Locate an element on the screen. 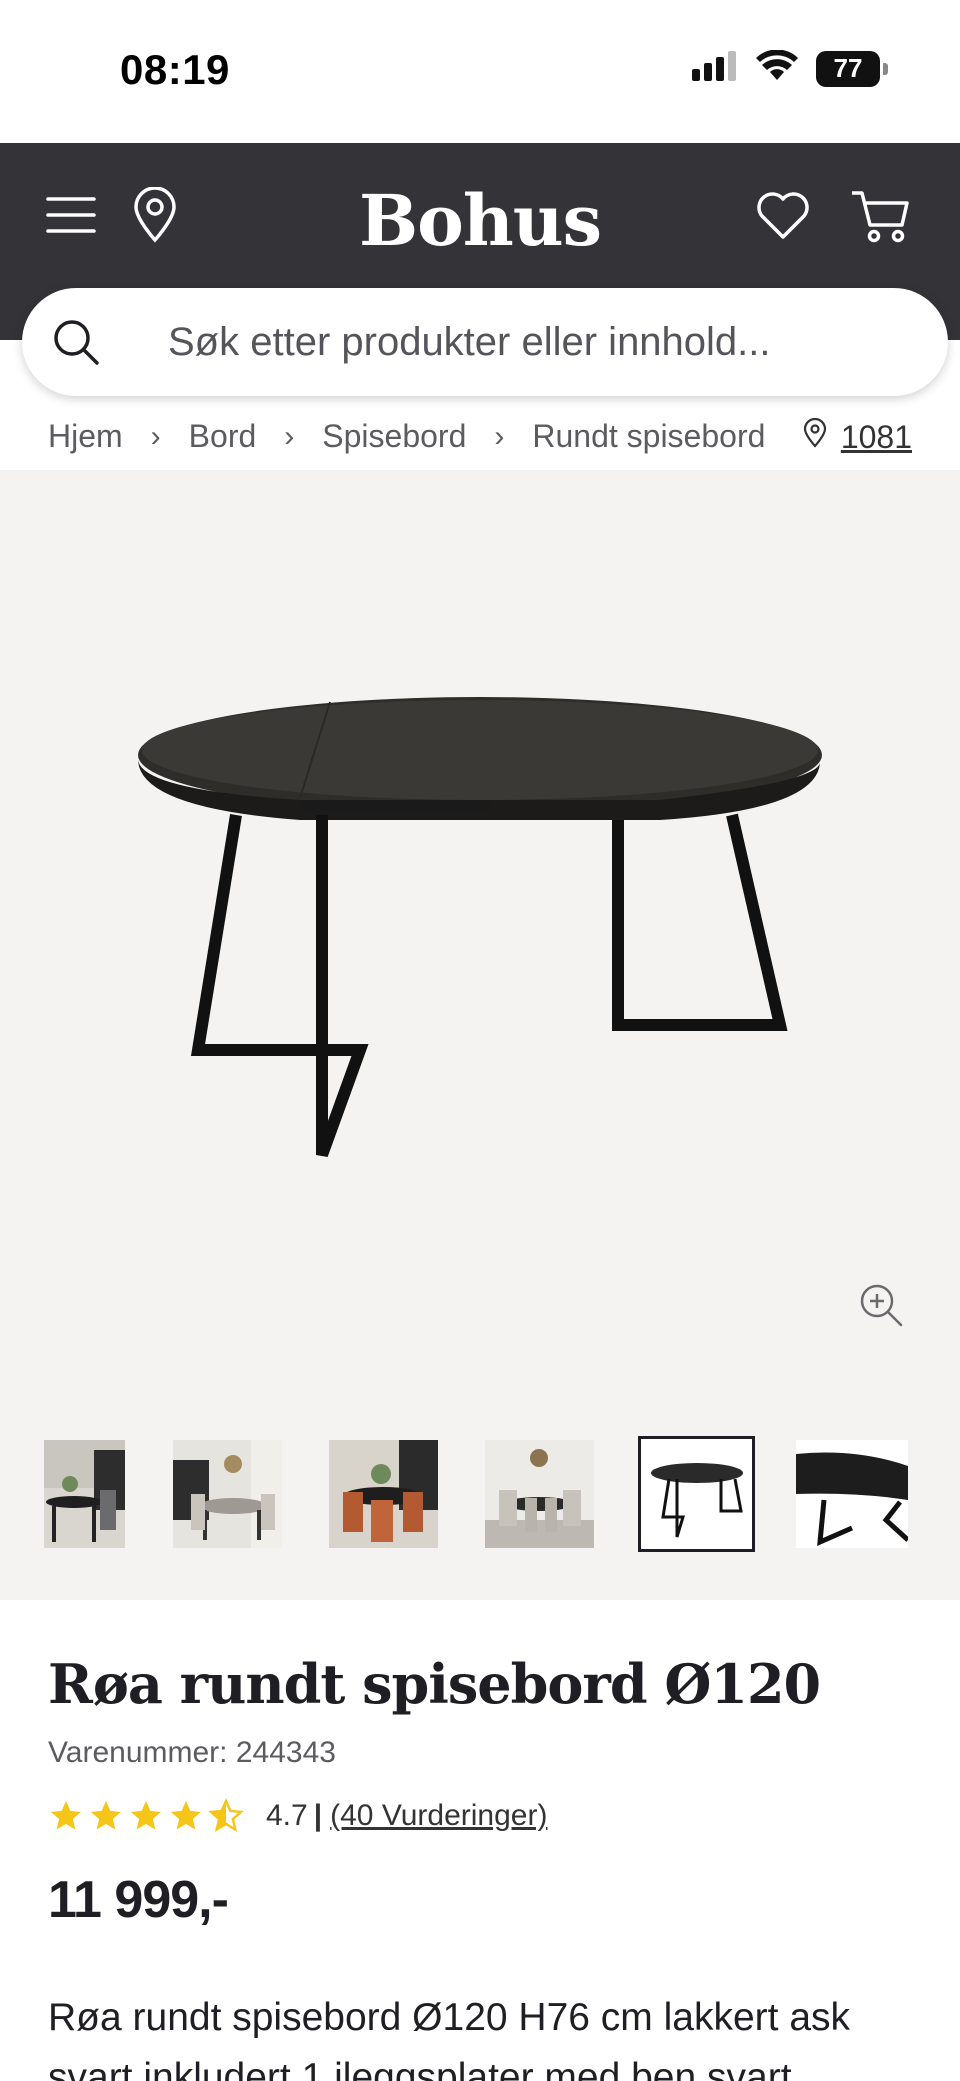 This screenshot has width=960, height=2081. heart-icon is located at coordinates (783, 216).